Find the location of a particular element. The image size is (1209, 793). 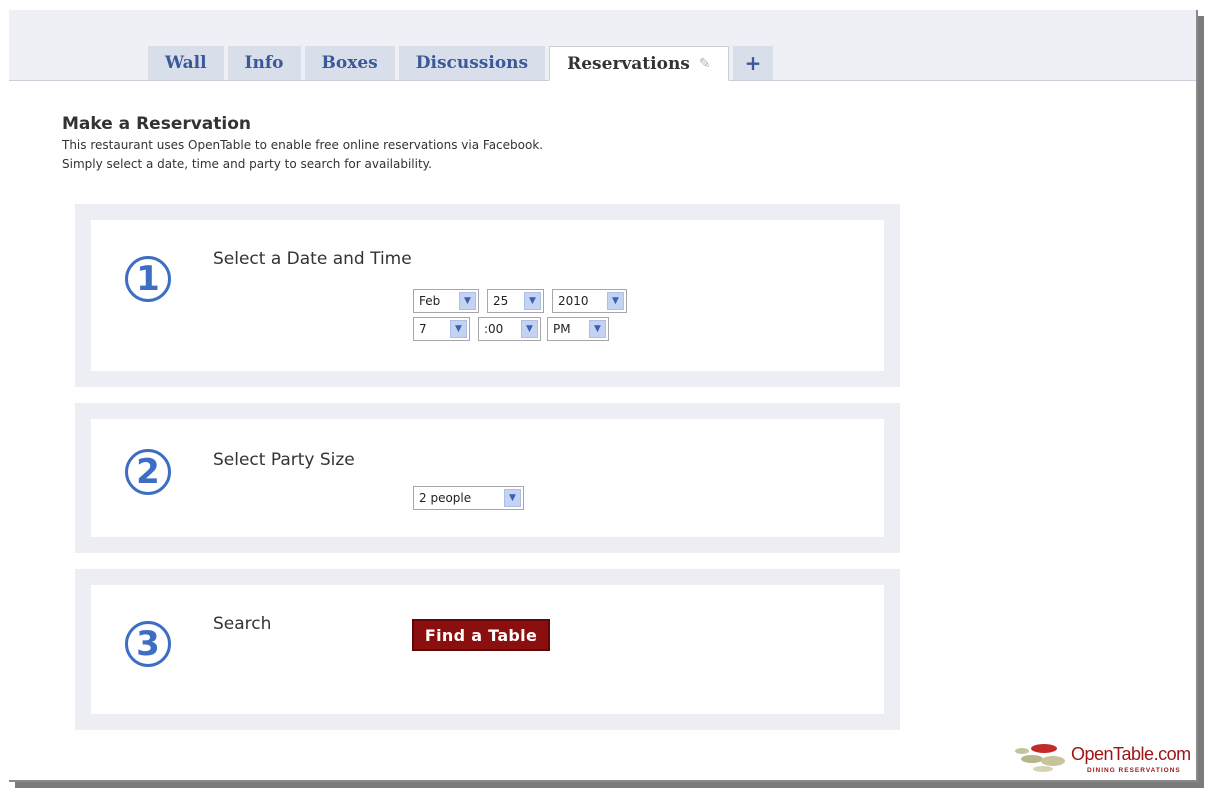

step-title: Select Party Size is located at coordinates (284, 460).